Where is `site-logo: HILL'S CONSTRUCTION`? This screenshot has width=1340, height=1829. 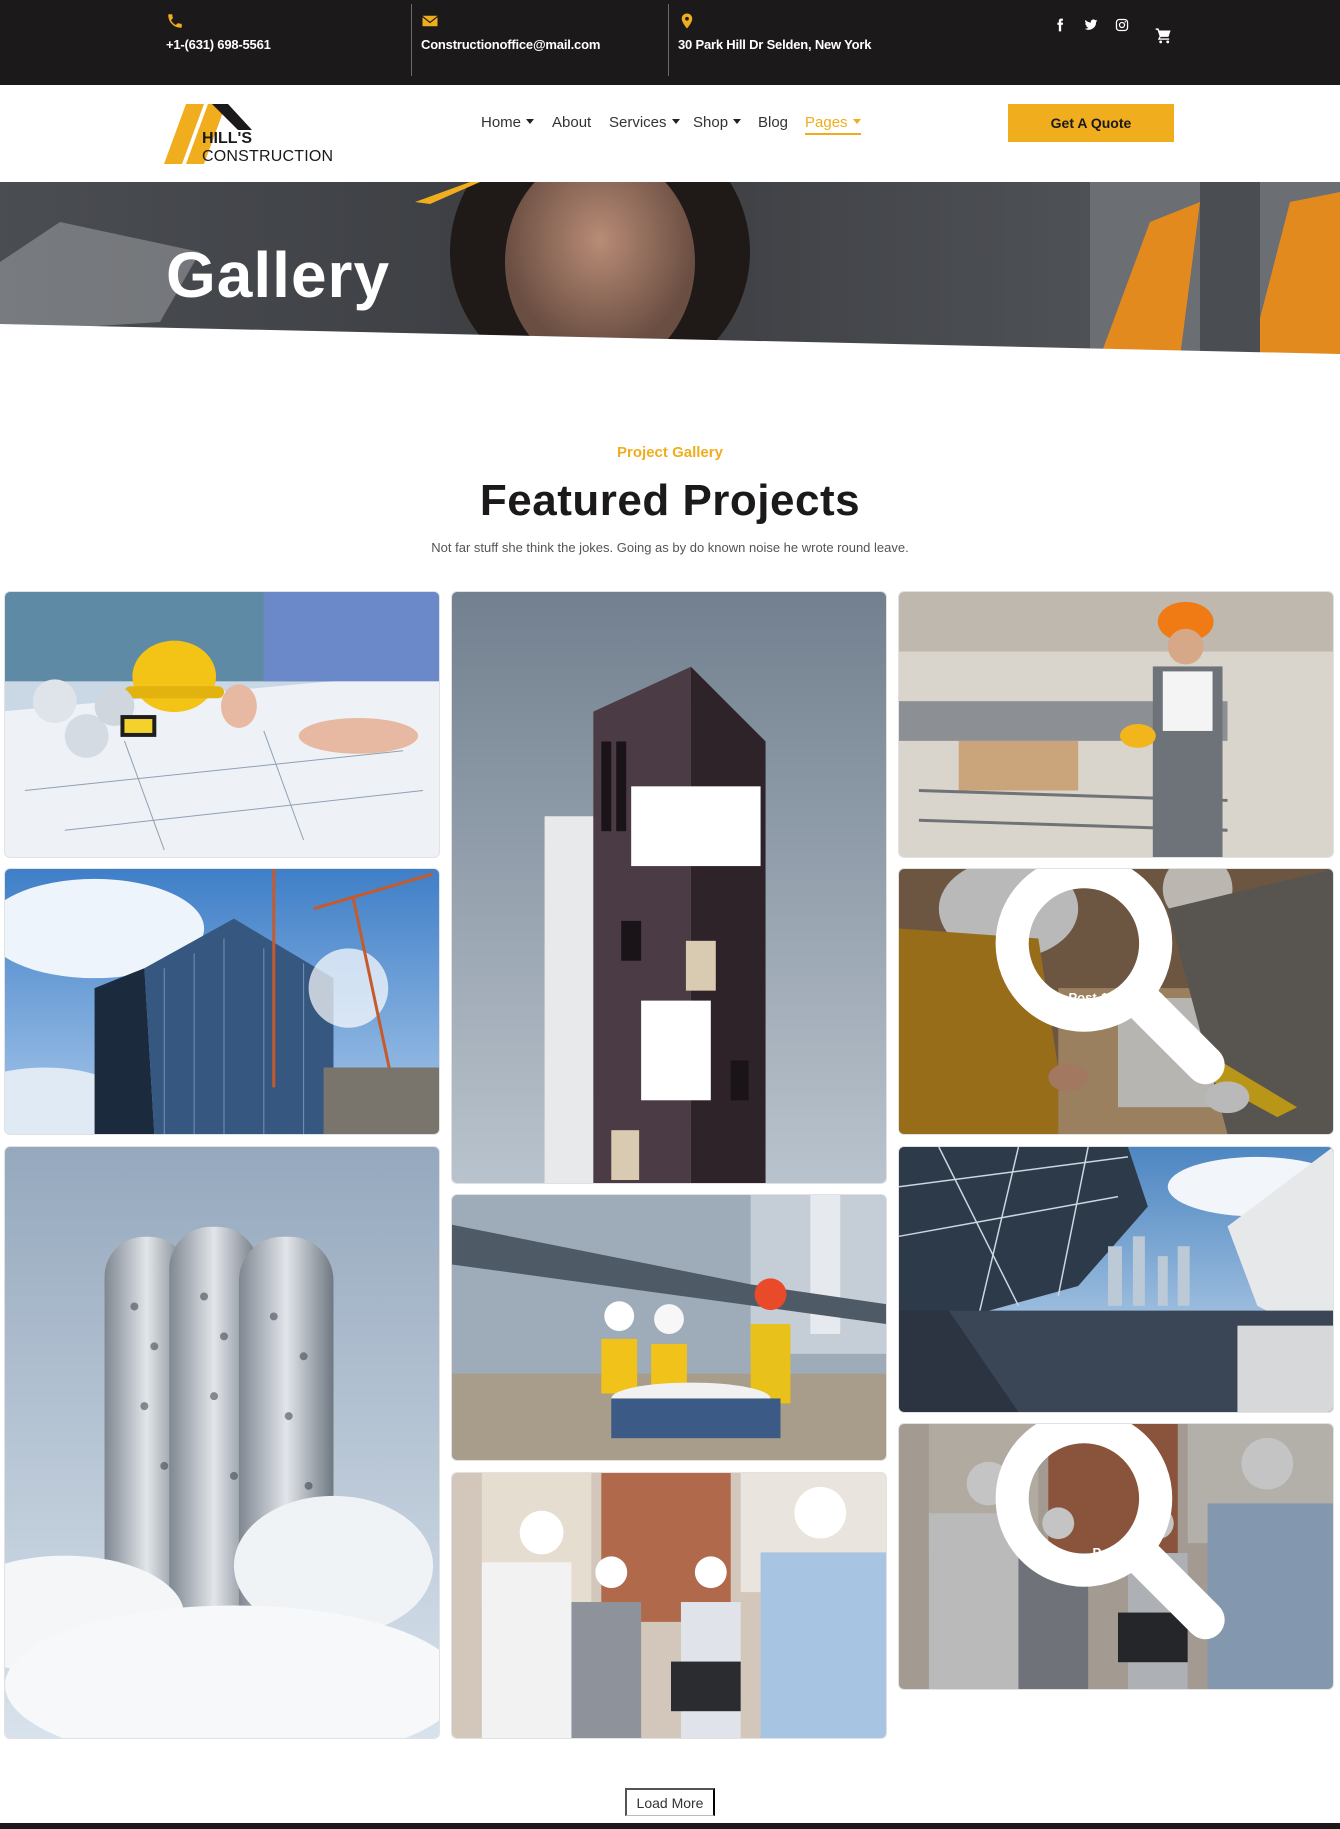
site-logo: HILL'S CONSTRUCTION is located at coordinates (253, 135).